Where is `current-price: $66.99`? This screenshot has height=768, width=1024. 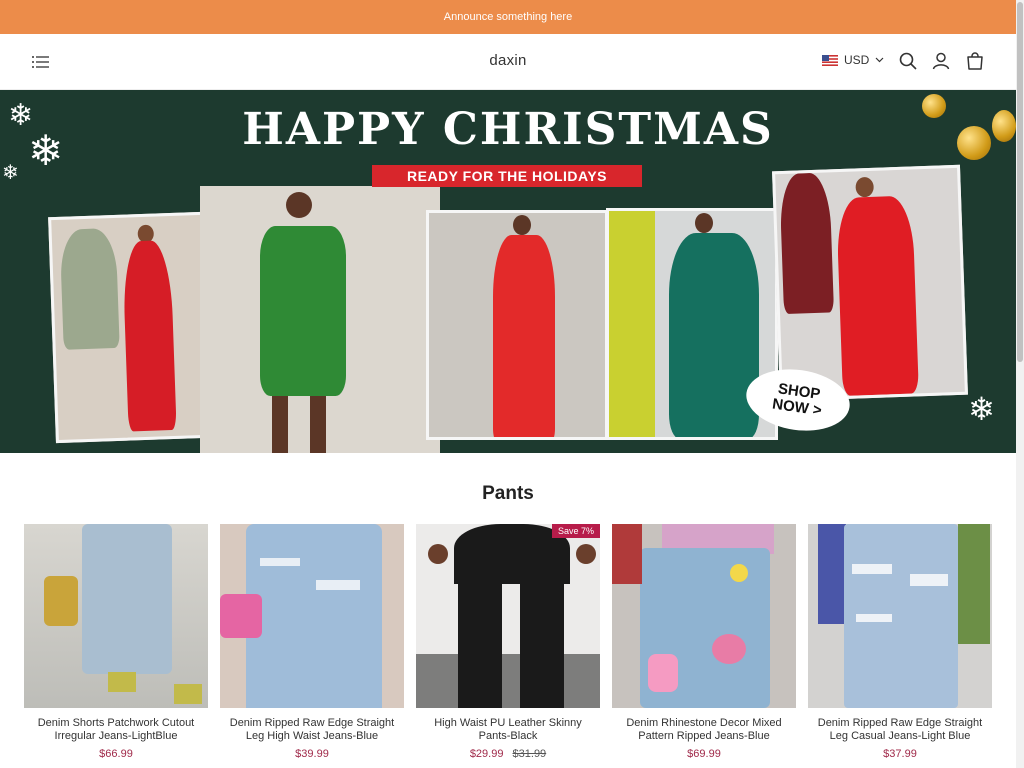
current-price: $66.99 is located at coordinates (116, 754).